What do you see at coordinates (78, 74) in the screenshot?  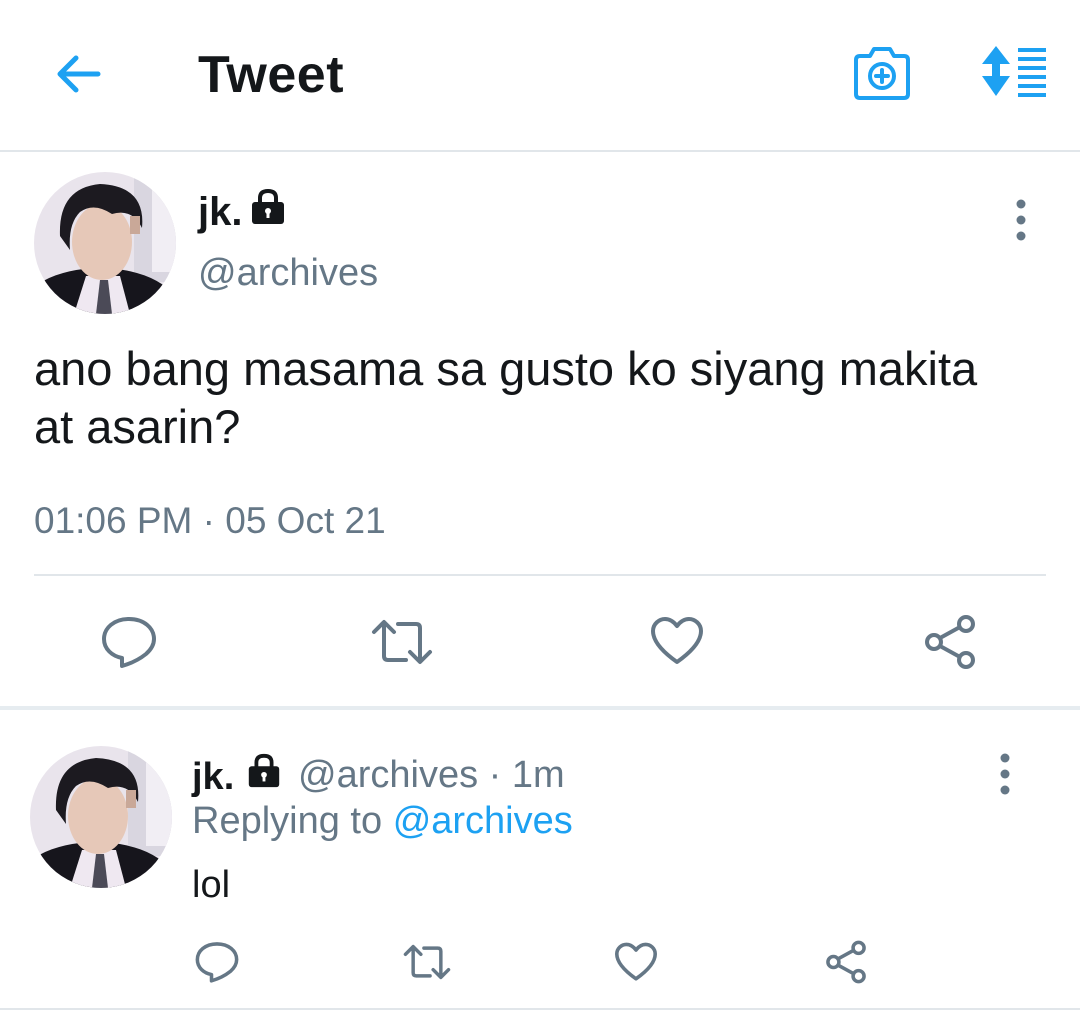 I see `back-arrow-icon` at bounding box center [78, 74].